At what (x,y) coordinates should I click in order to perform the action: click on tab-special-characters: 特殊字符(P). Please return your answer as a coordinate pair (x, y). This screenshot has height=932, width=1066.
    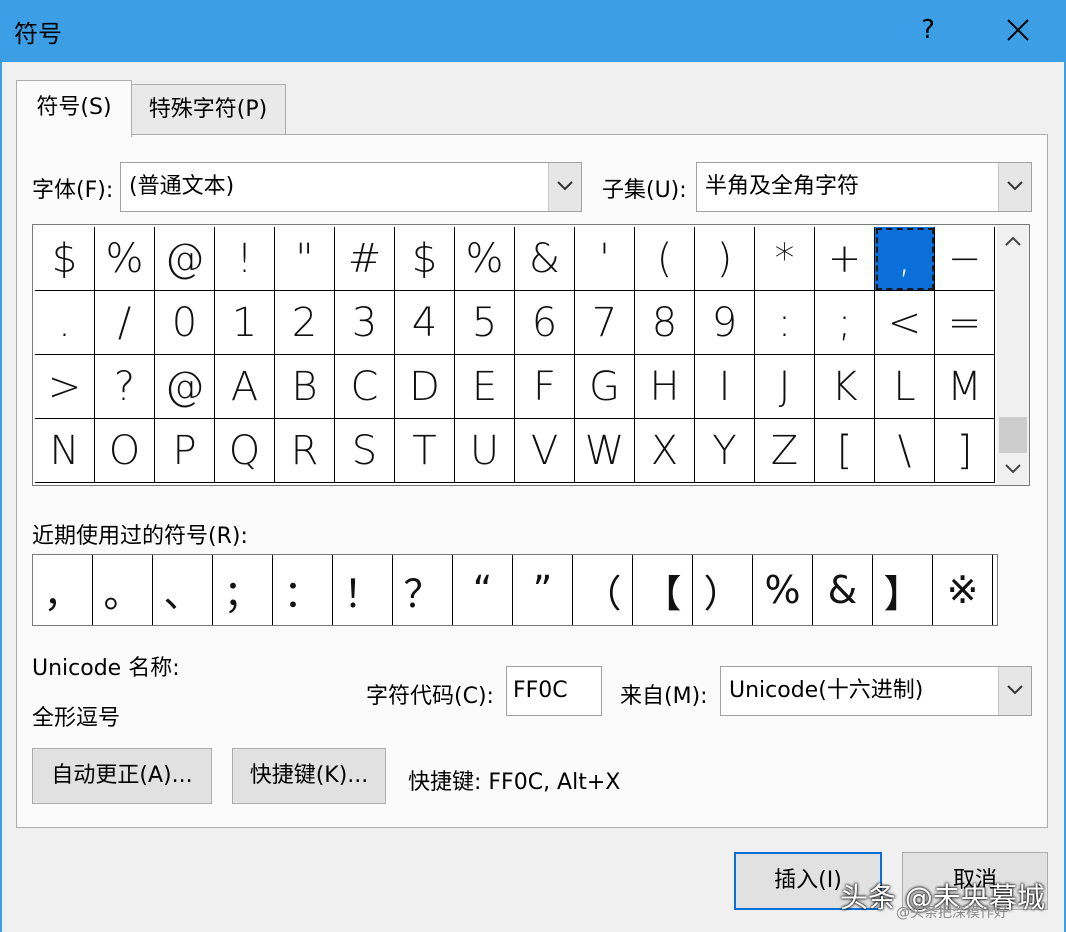
    Looking at the image, I should click on (208, 109).